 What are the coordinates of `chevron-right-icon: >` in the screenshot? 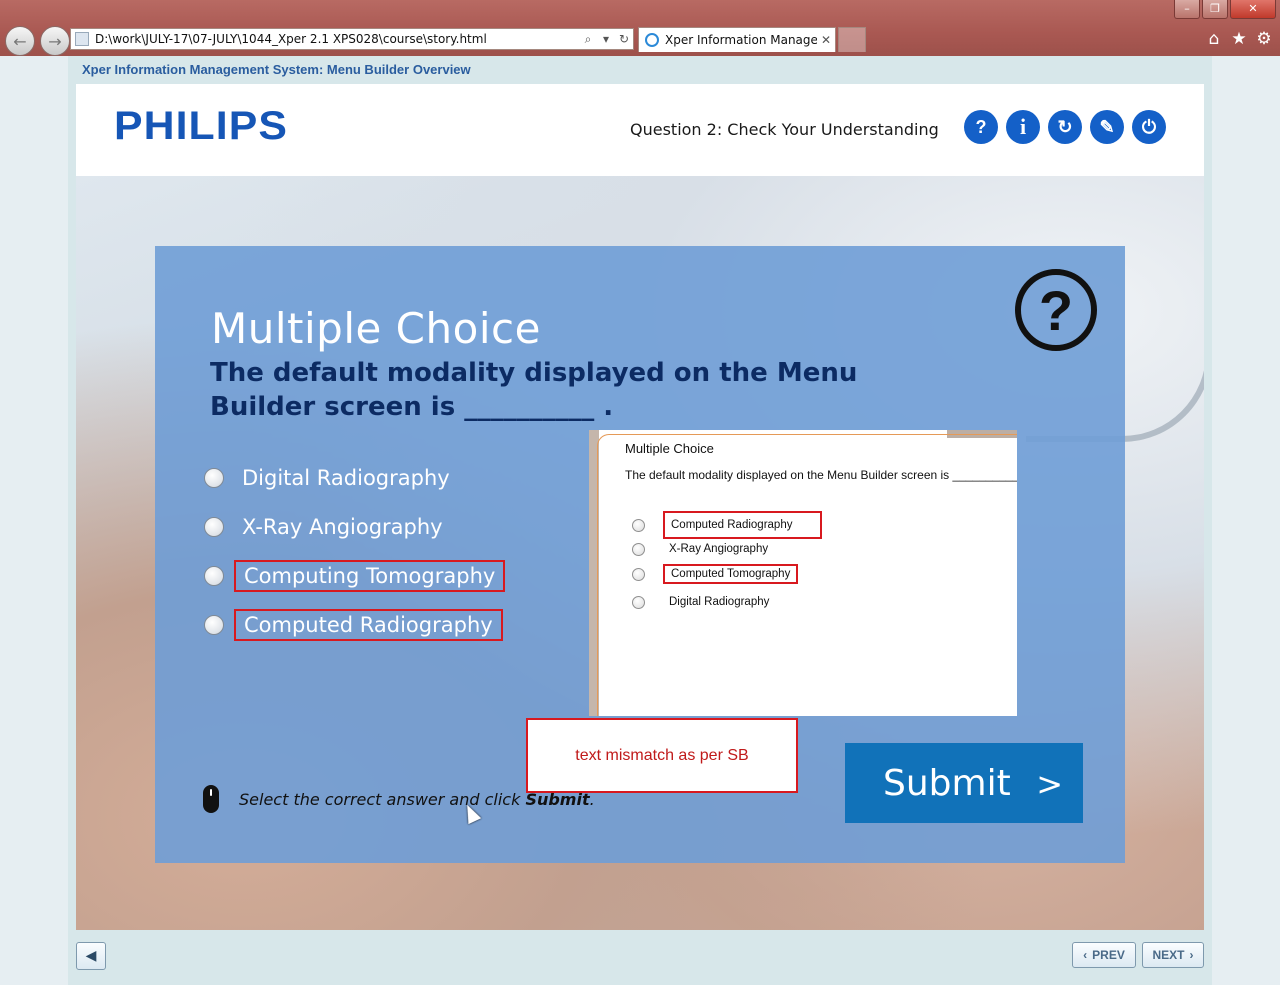 It's located at (1049, 784).